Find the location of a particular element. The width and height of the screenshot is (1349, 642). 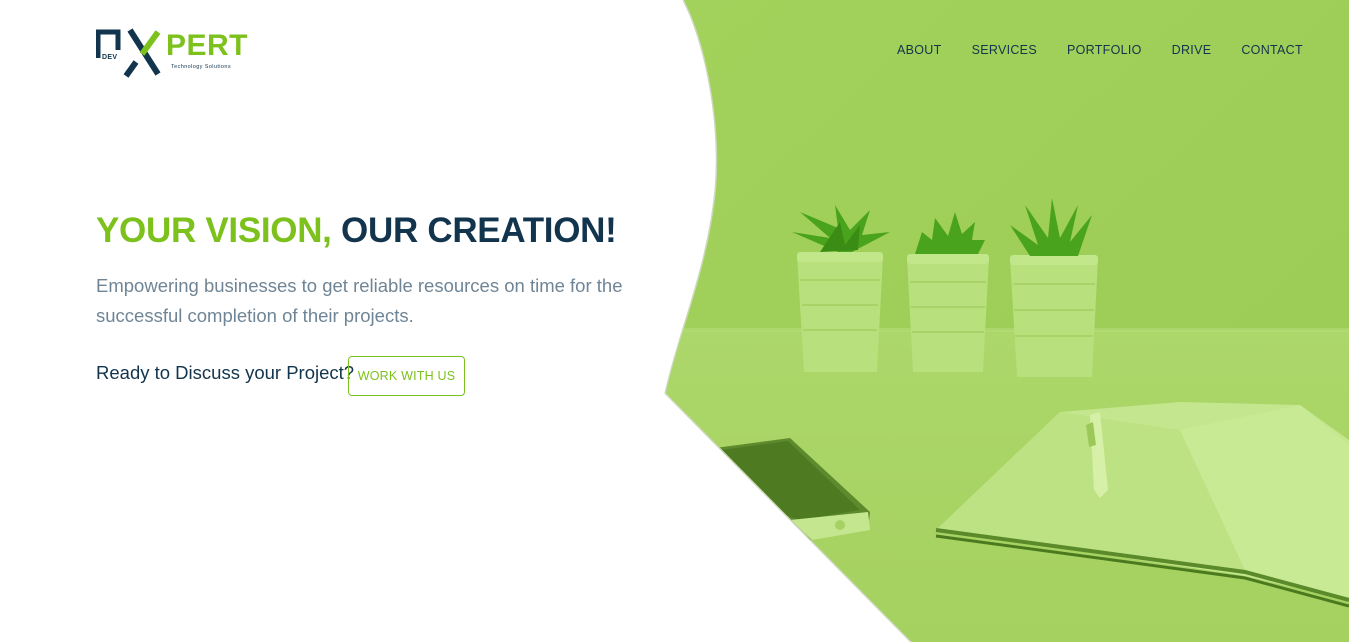

work-with-us-button: WORK WITH US is located at coordinates (406, 376).